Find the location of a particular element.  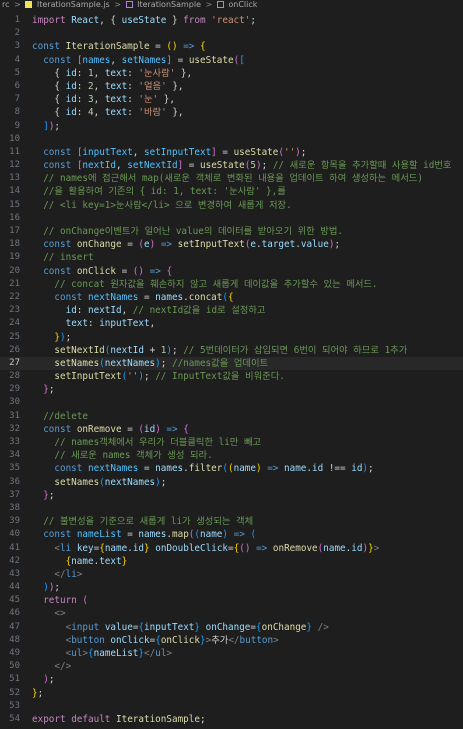

code-text: }); is located at coordinates (51, 337).